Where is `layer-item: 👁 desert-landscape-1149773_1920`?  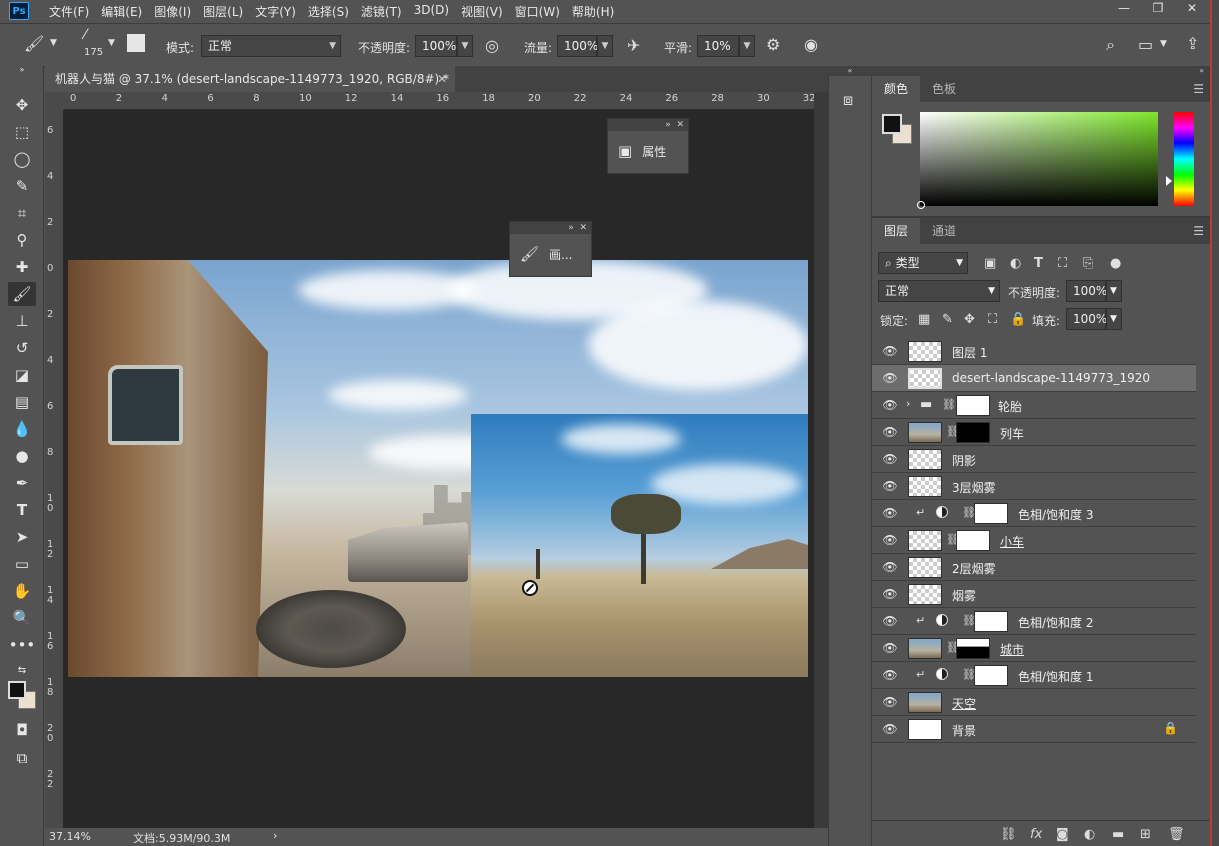 layer-item: 👁 desert-landscape-1149773_1920 is located at coordinates (1034, 378).